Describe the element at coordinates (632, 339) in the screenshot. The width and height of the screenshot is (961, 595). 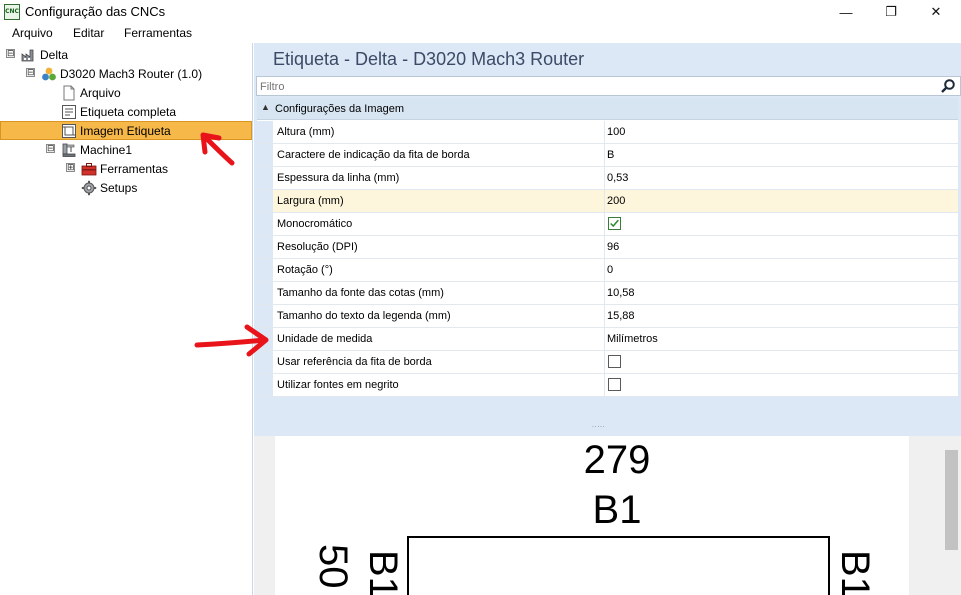
I see `property-value: Milímetros` at that location.